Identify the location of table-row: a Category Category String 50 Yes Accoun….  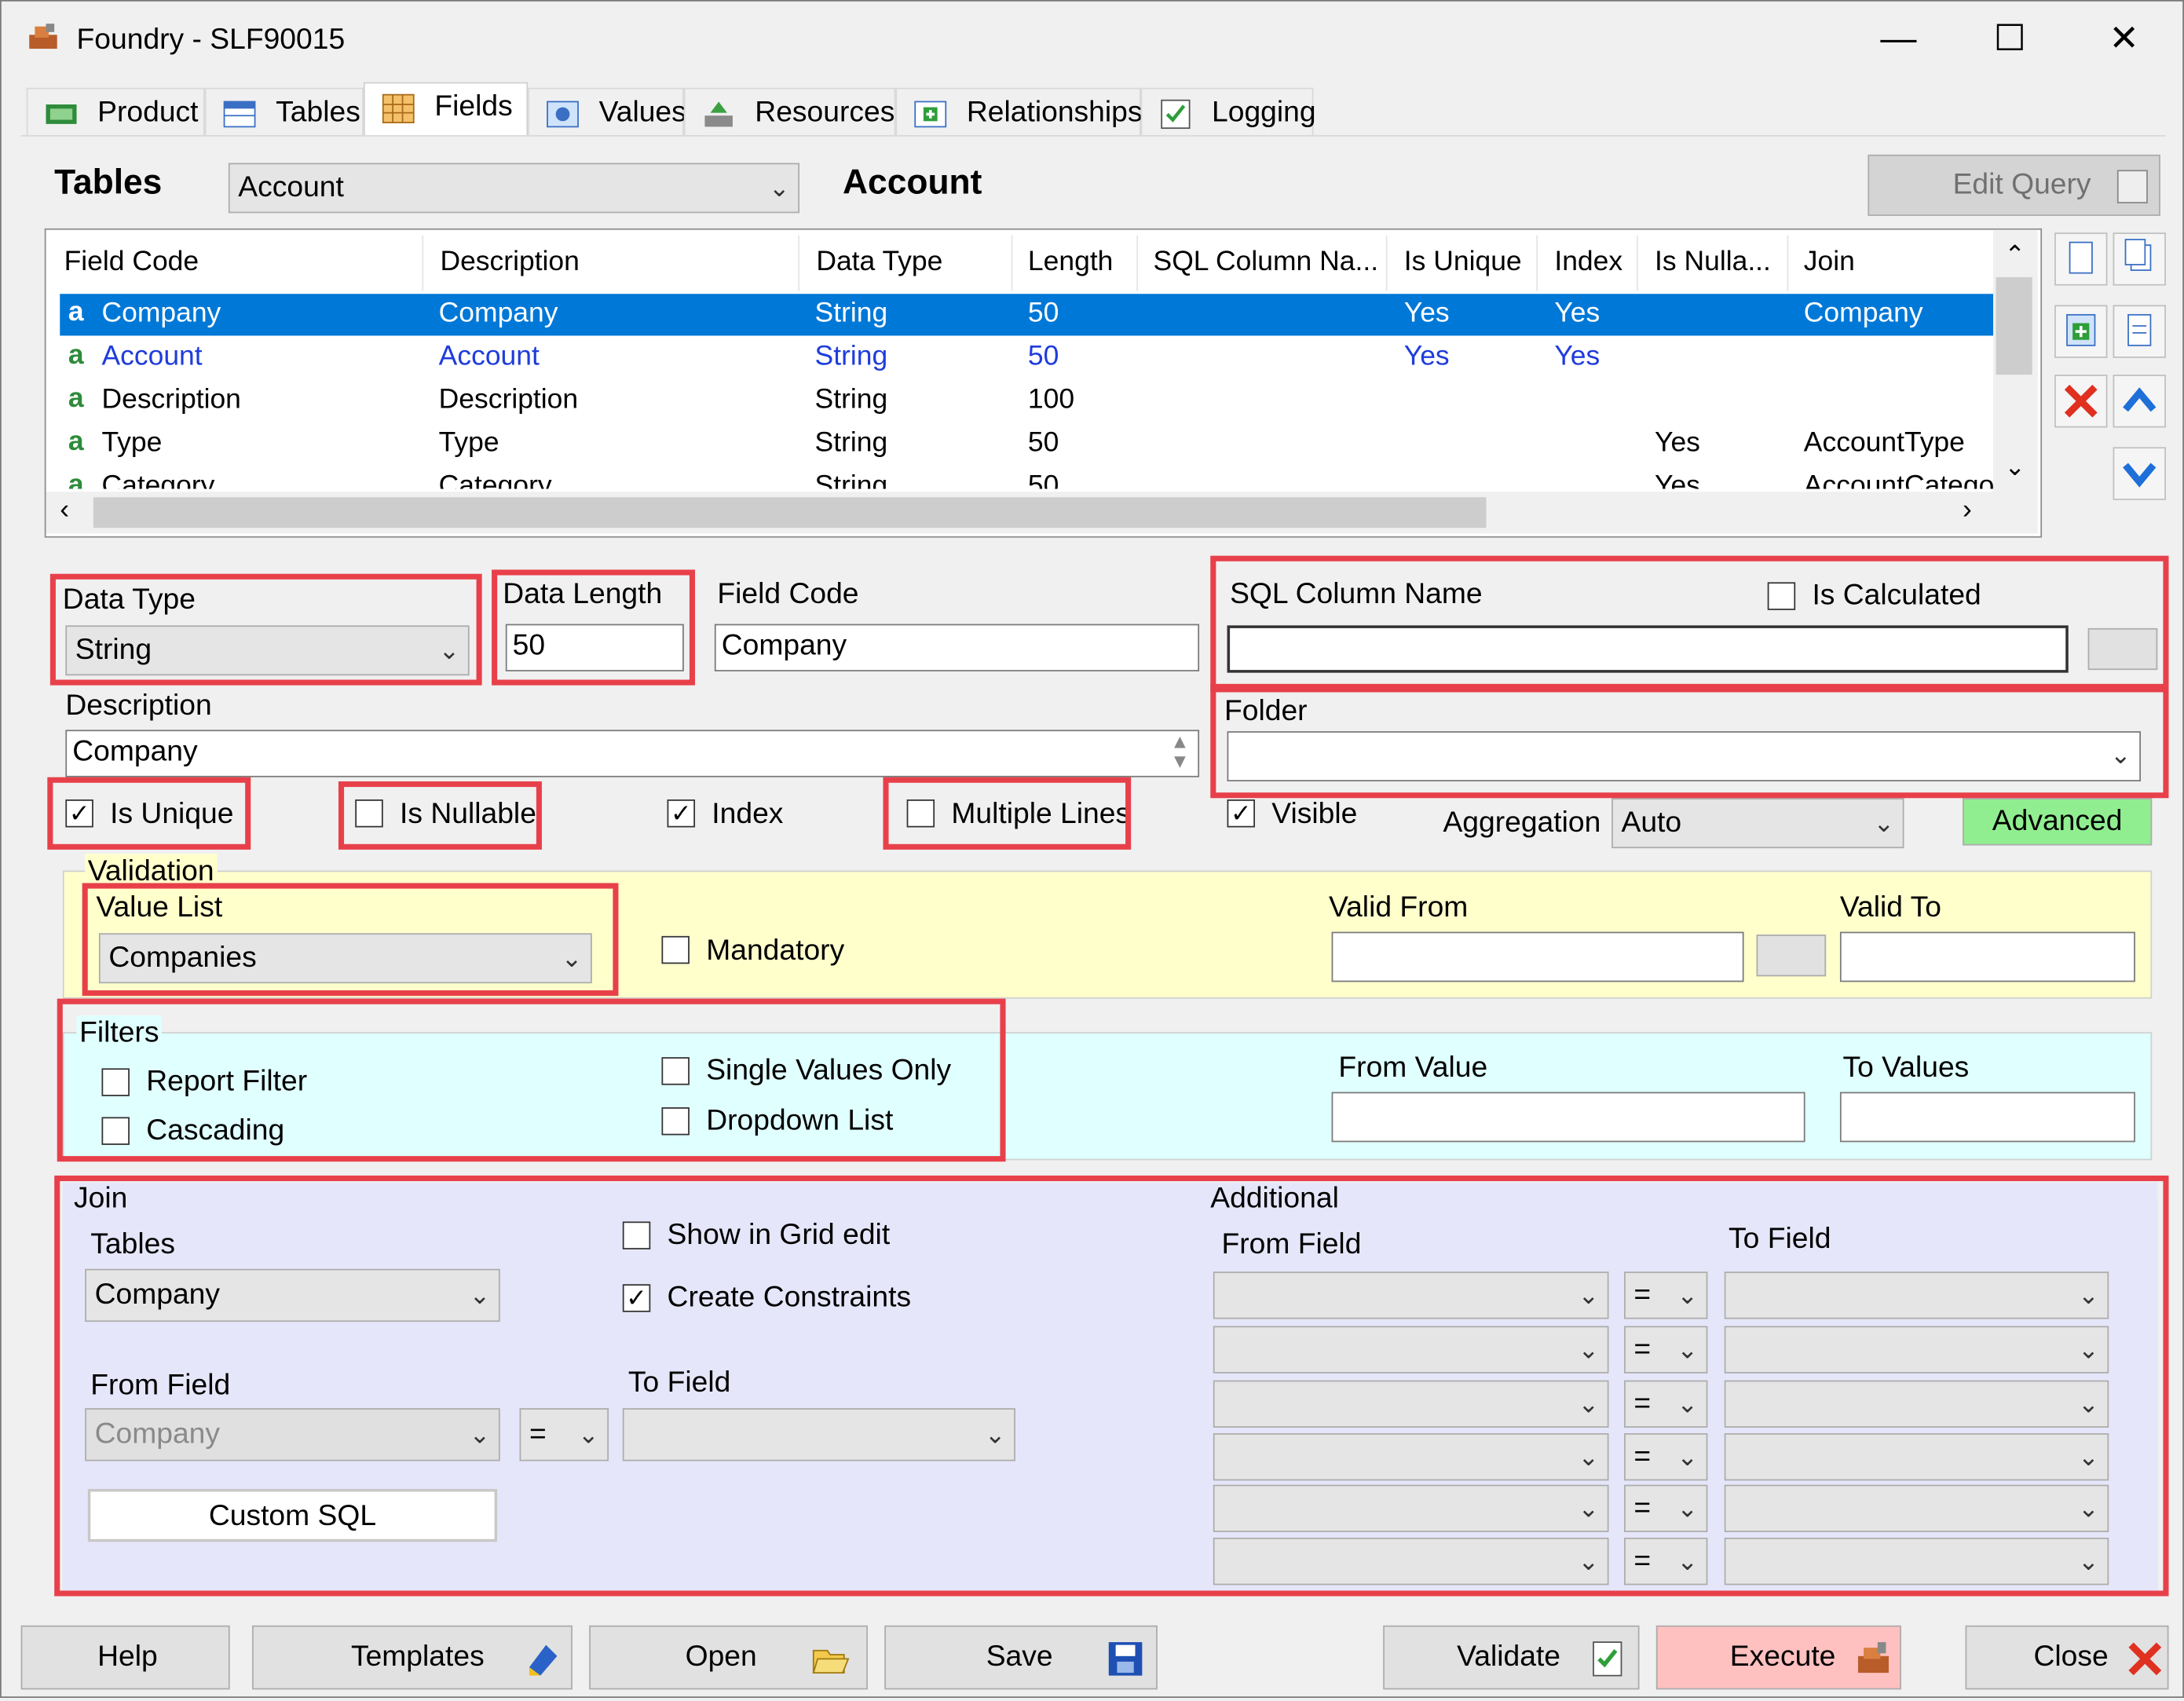
(1033, 478).